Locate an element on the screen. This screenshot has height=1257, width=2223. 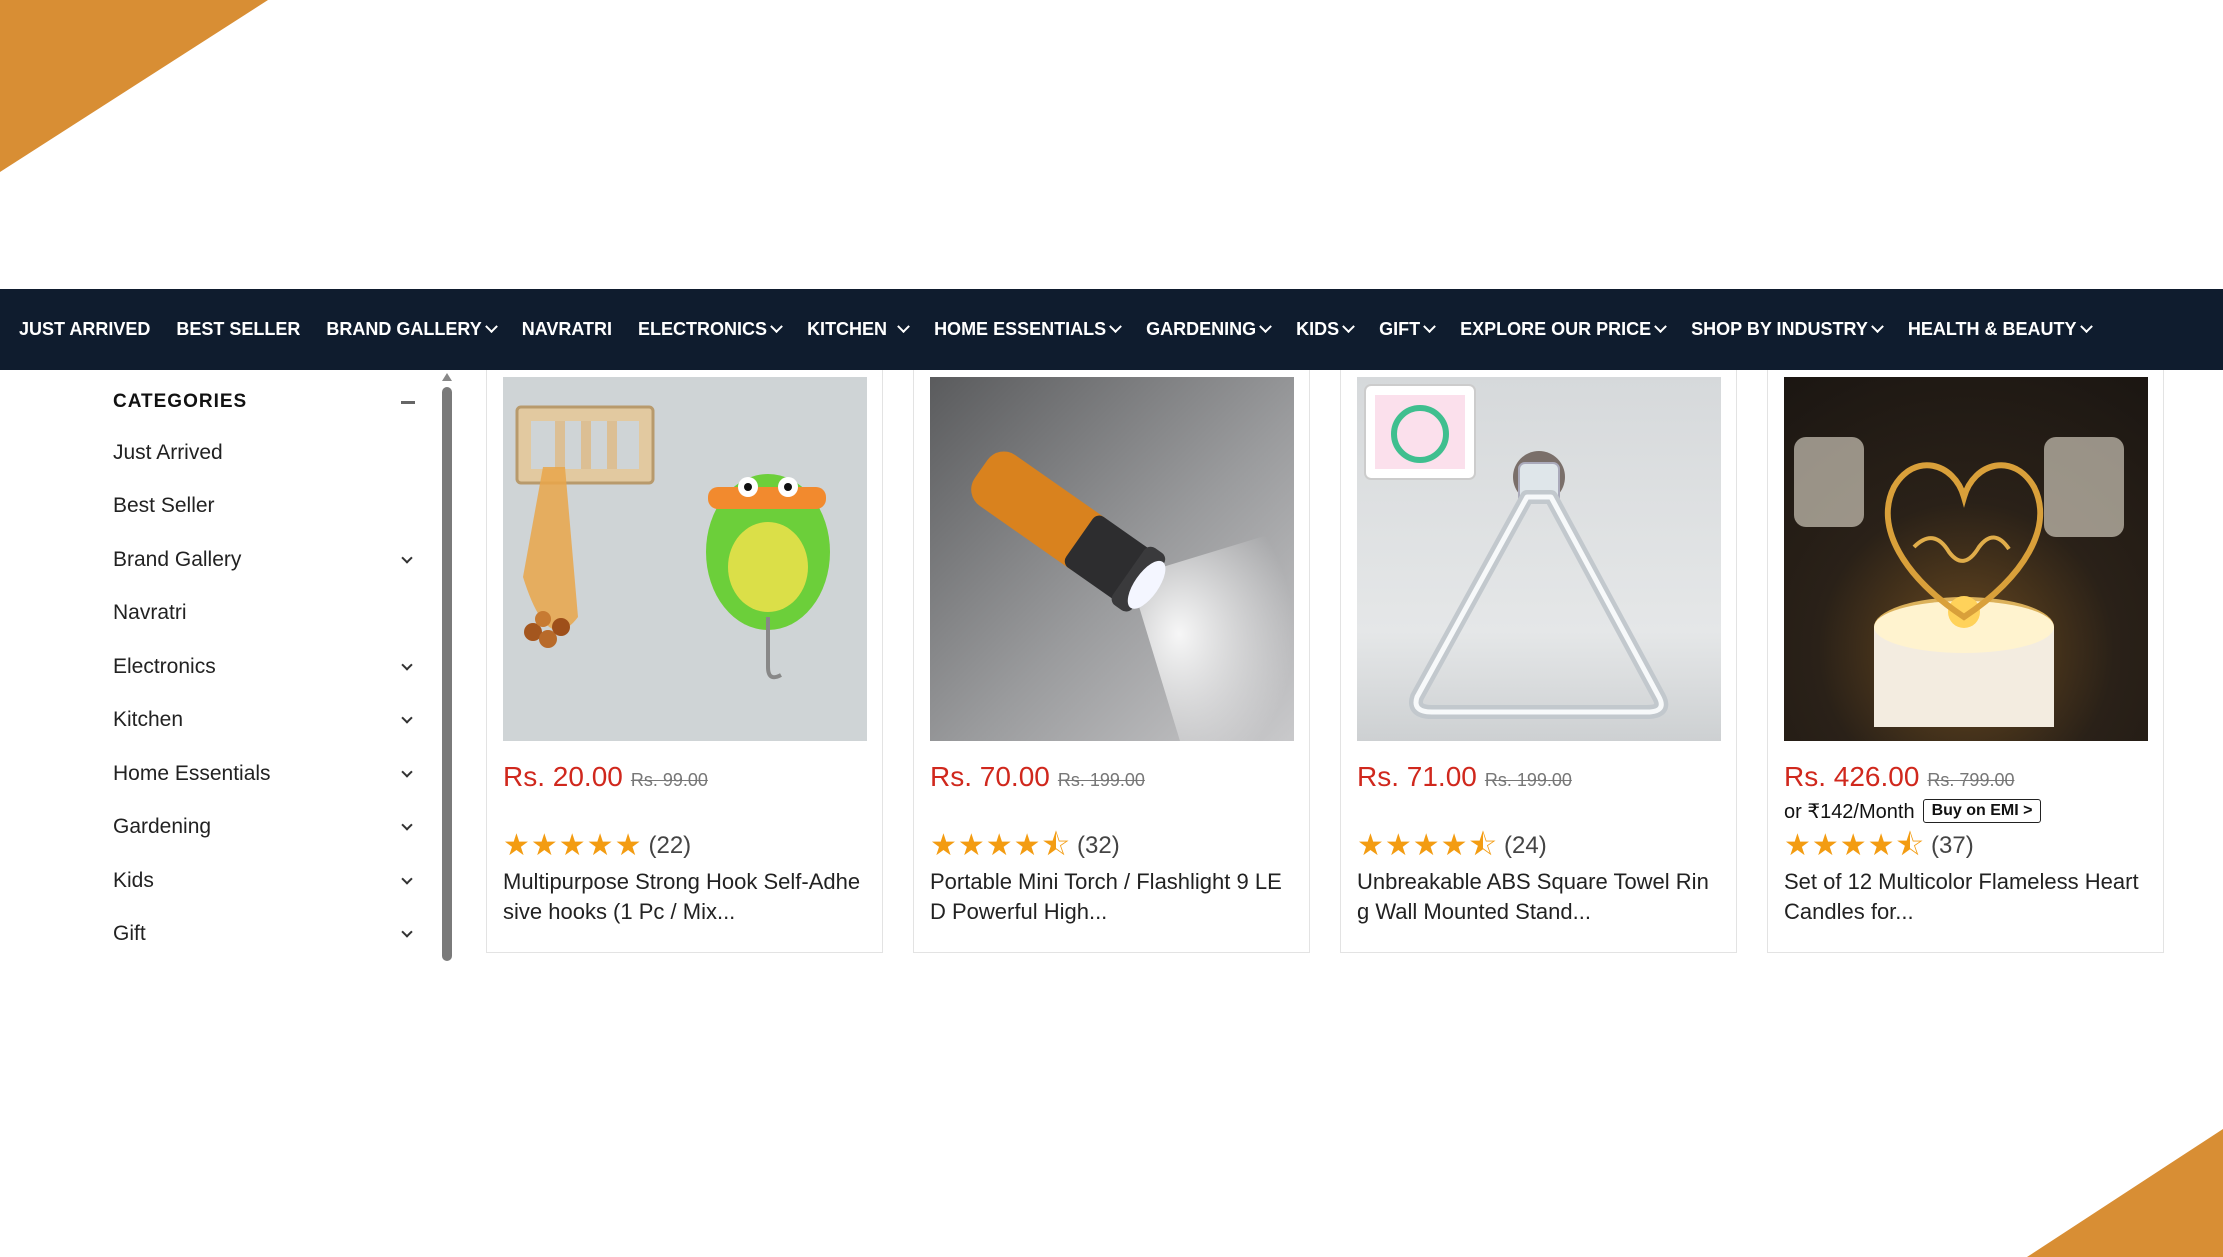
product-old-price: Rs. 799.00 is located at coordinates (1971, 780).